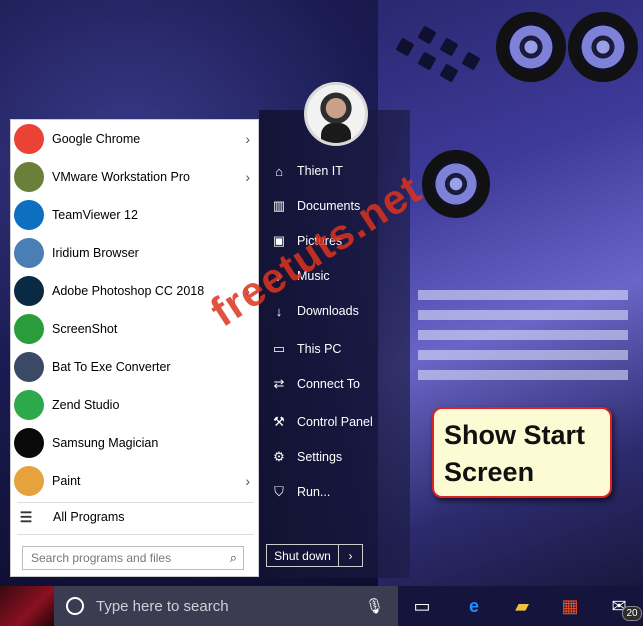  I want to click on program-label: Google Chrome, so click(96, 139).